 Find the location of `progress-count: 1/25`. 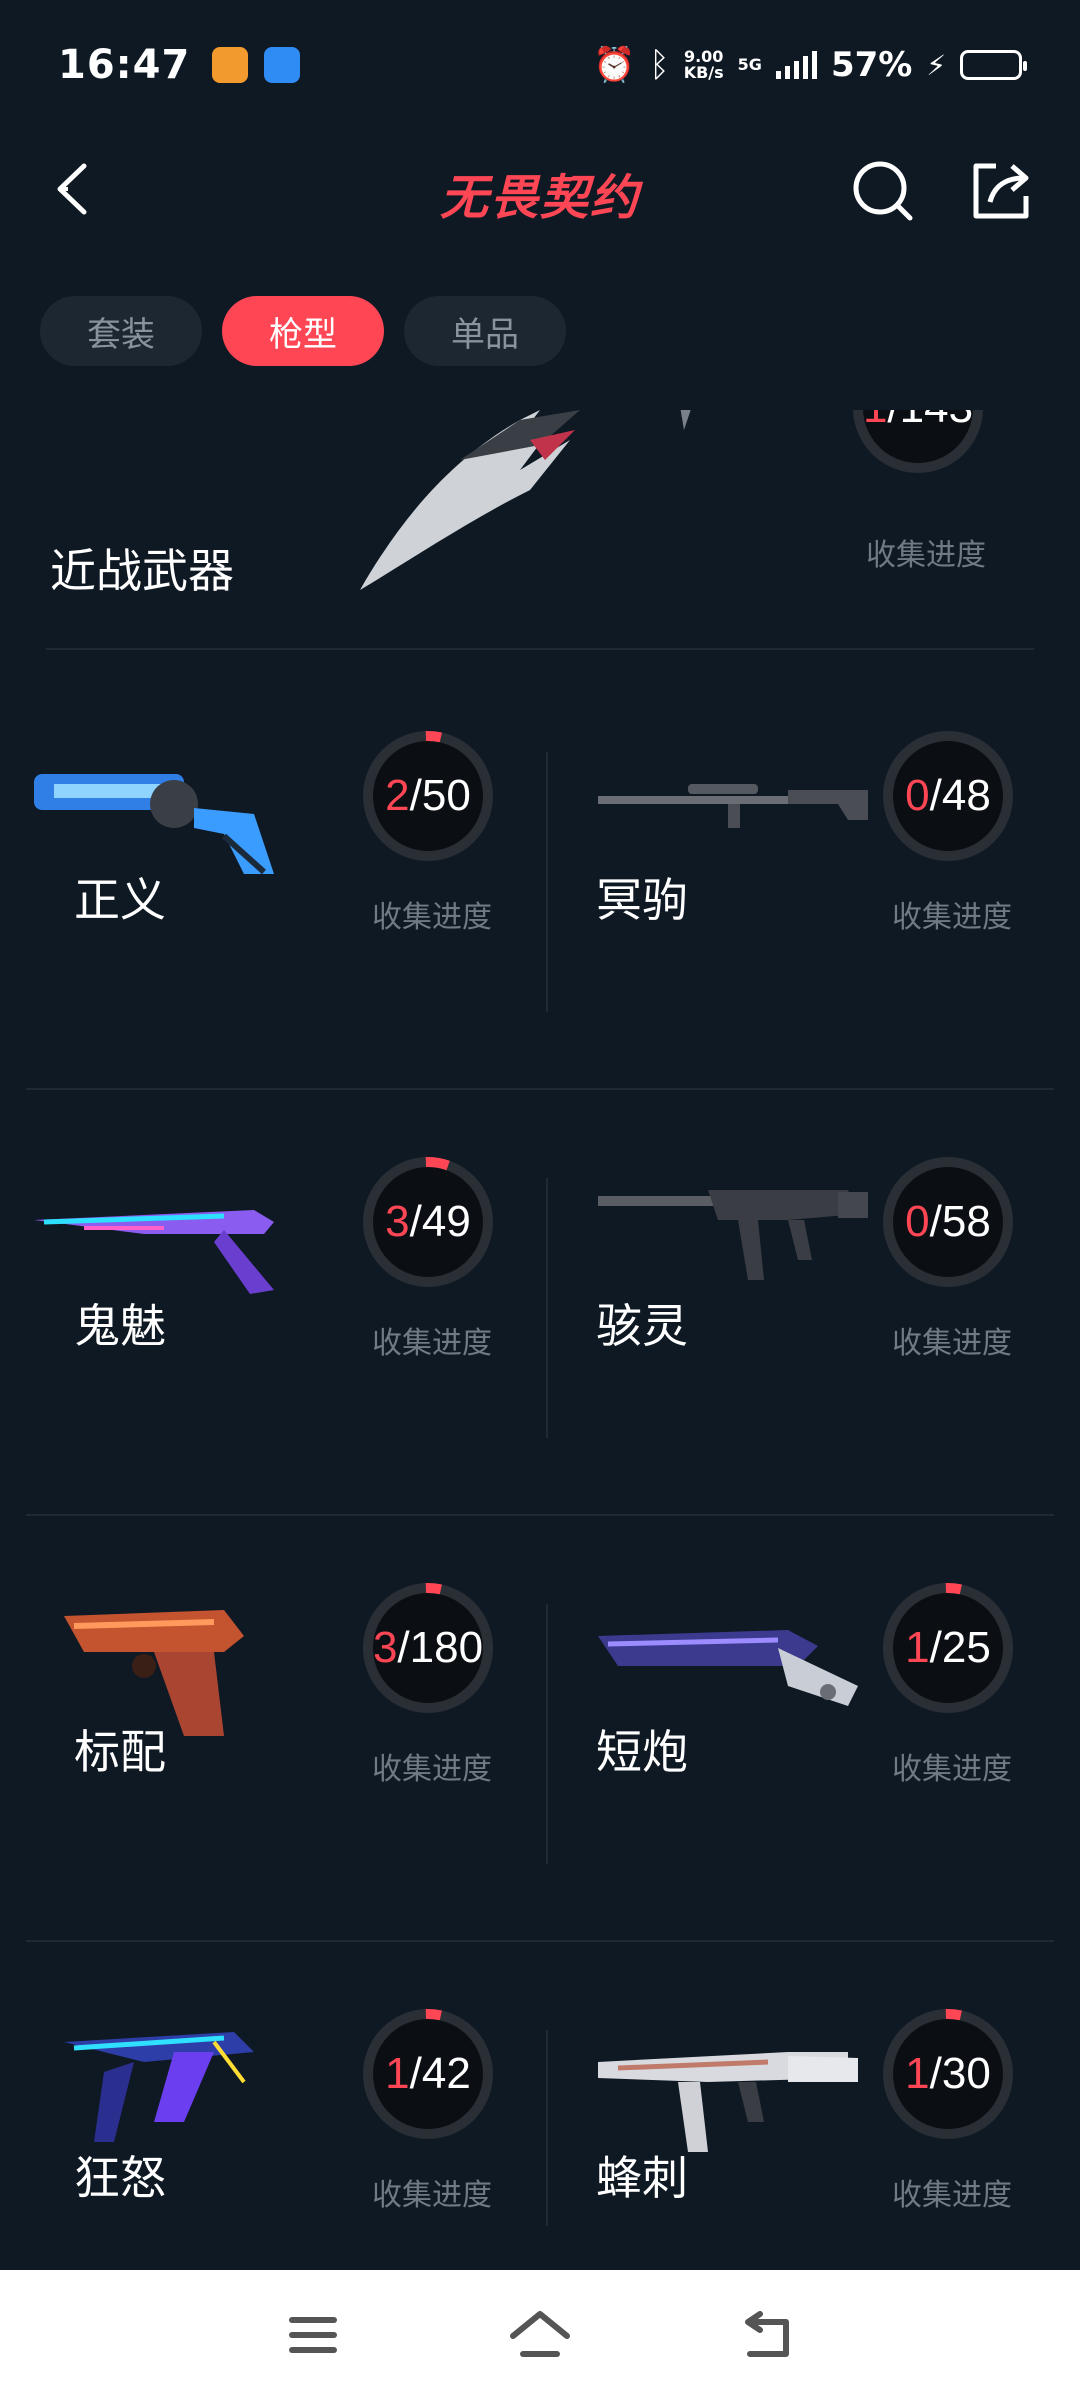

progress-count: 1/25 is located at coordinates (948, 1648).